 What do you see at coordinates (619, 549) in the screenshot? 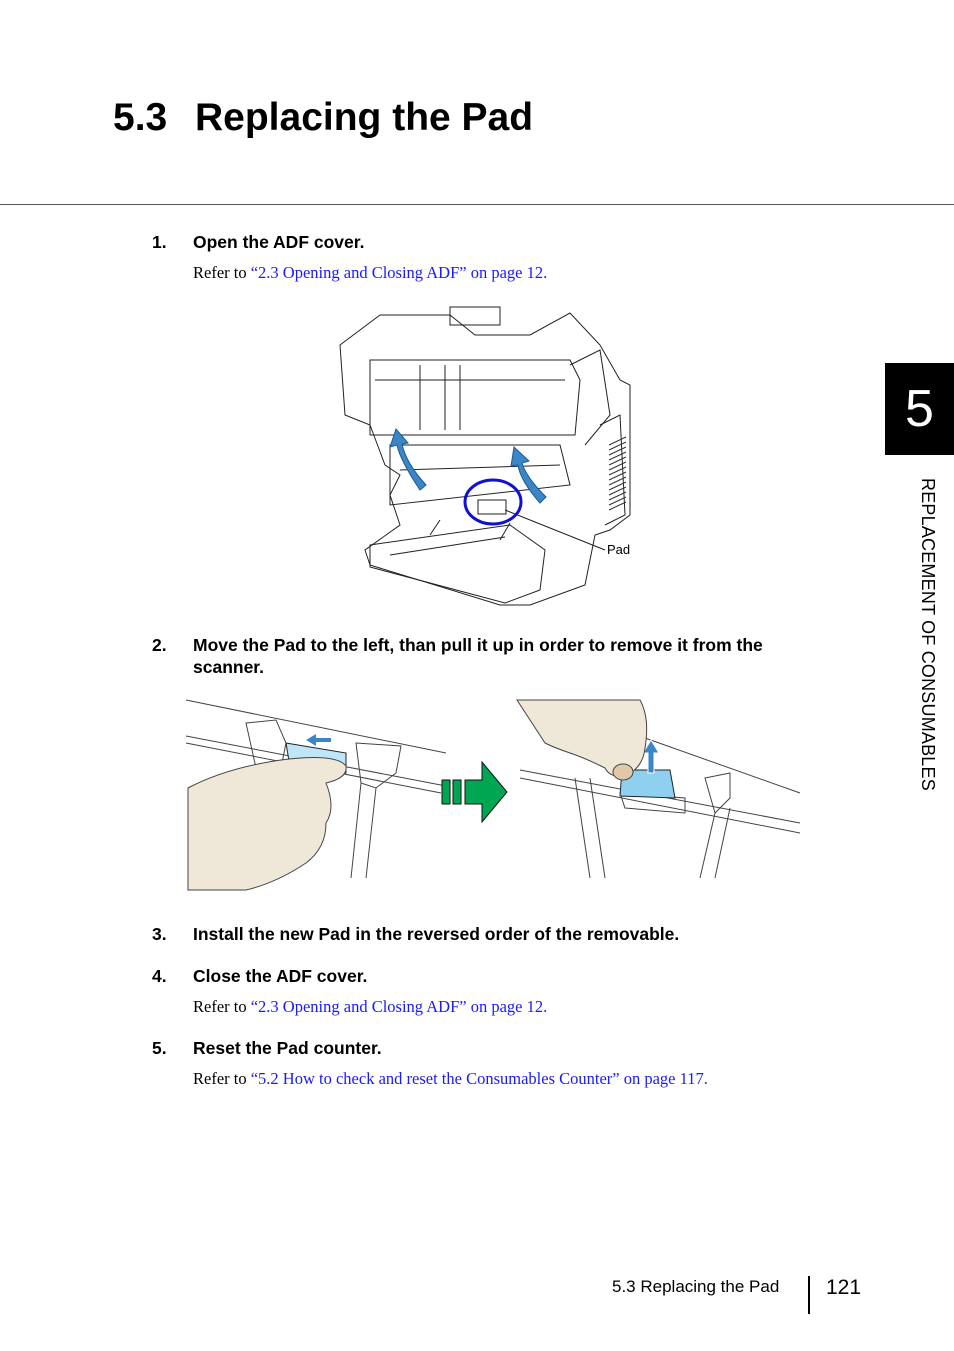
I see `pad-callout-label: Pad` at bounding box center [619, 549].